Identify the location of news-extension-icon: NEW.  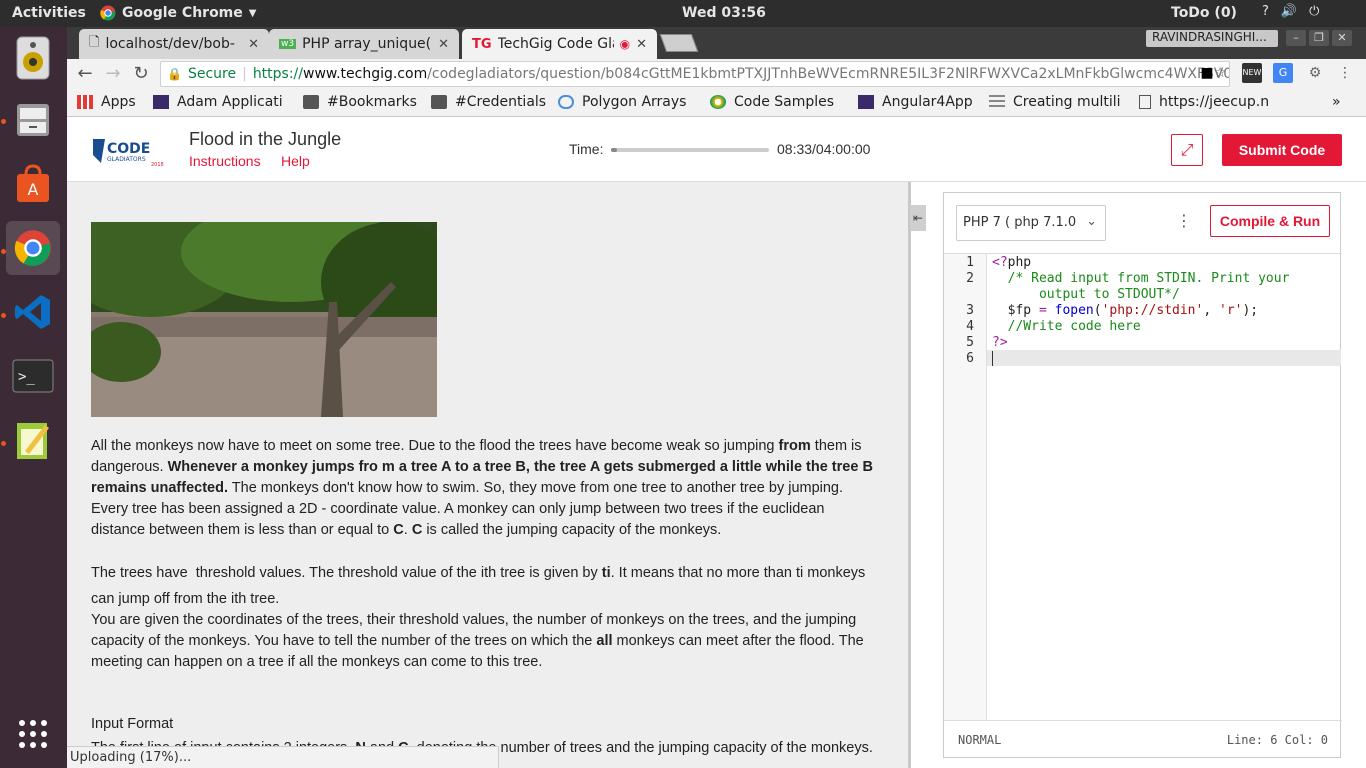
(1252, 73).